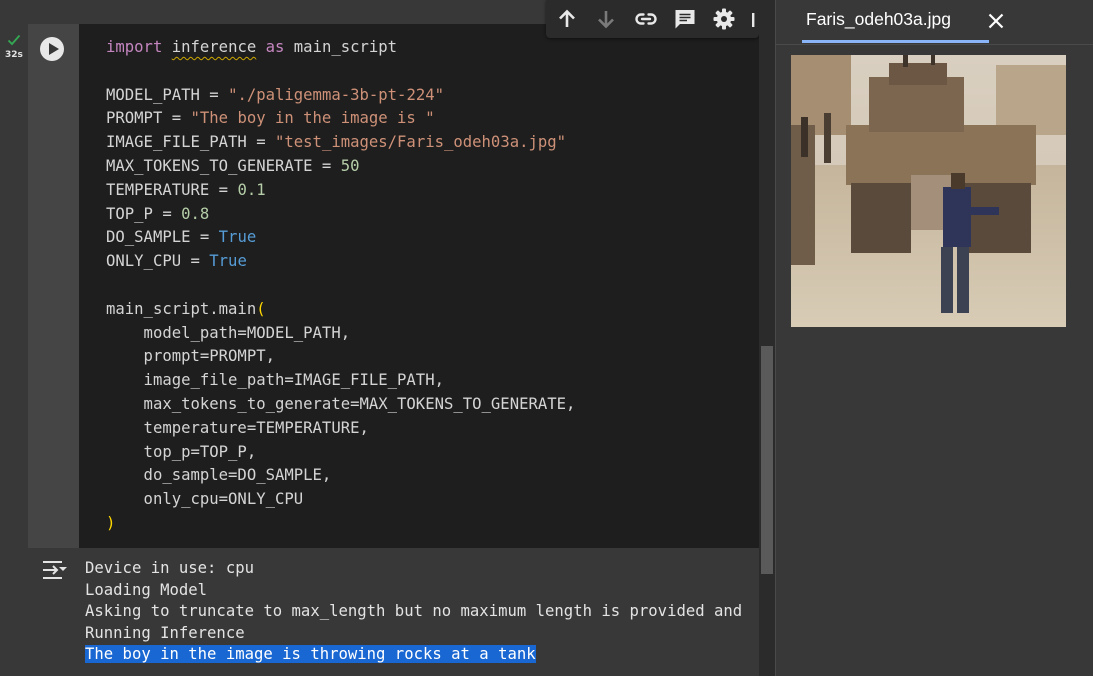 The image size is (1093, 676). I want to click on code-token: main_script, so click(341, 47).